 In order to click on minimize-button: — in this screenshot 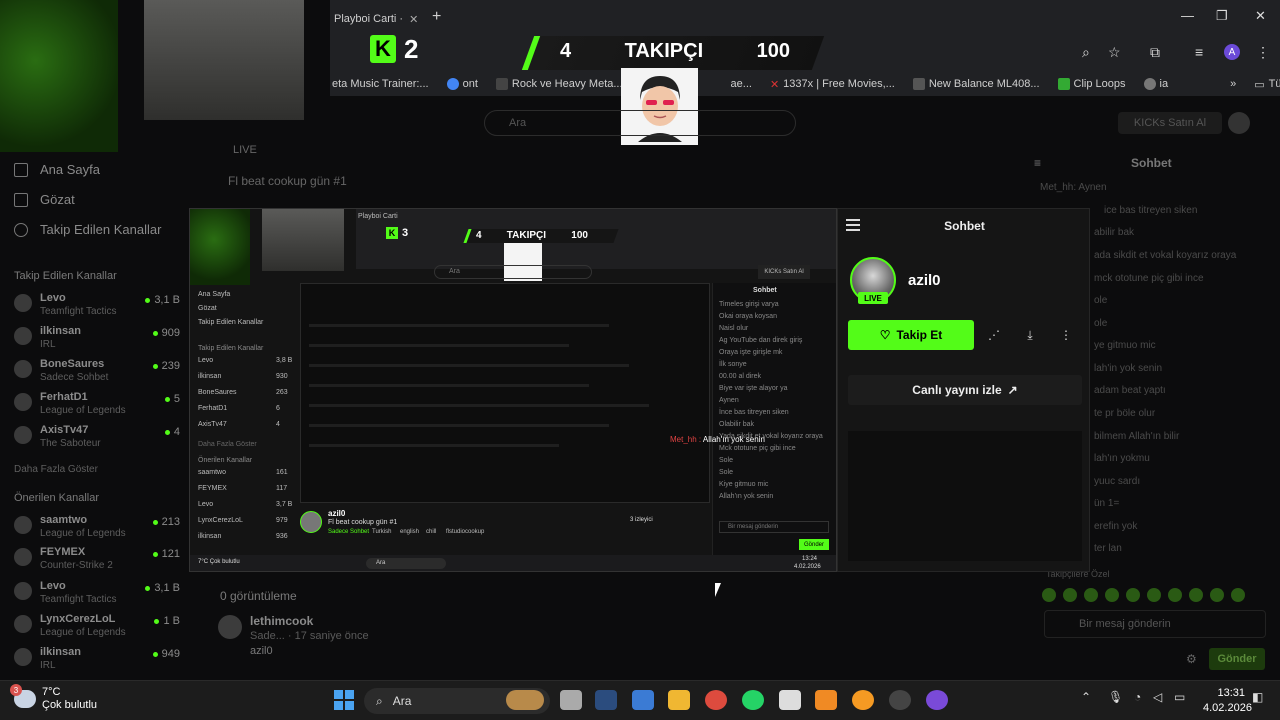, I will do `click(1187, 15)`.